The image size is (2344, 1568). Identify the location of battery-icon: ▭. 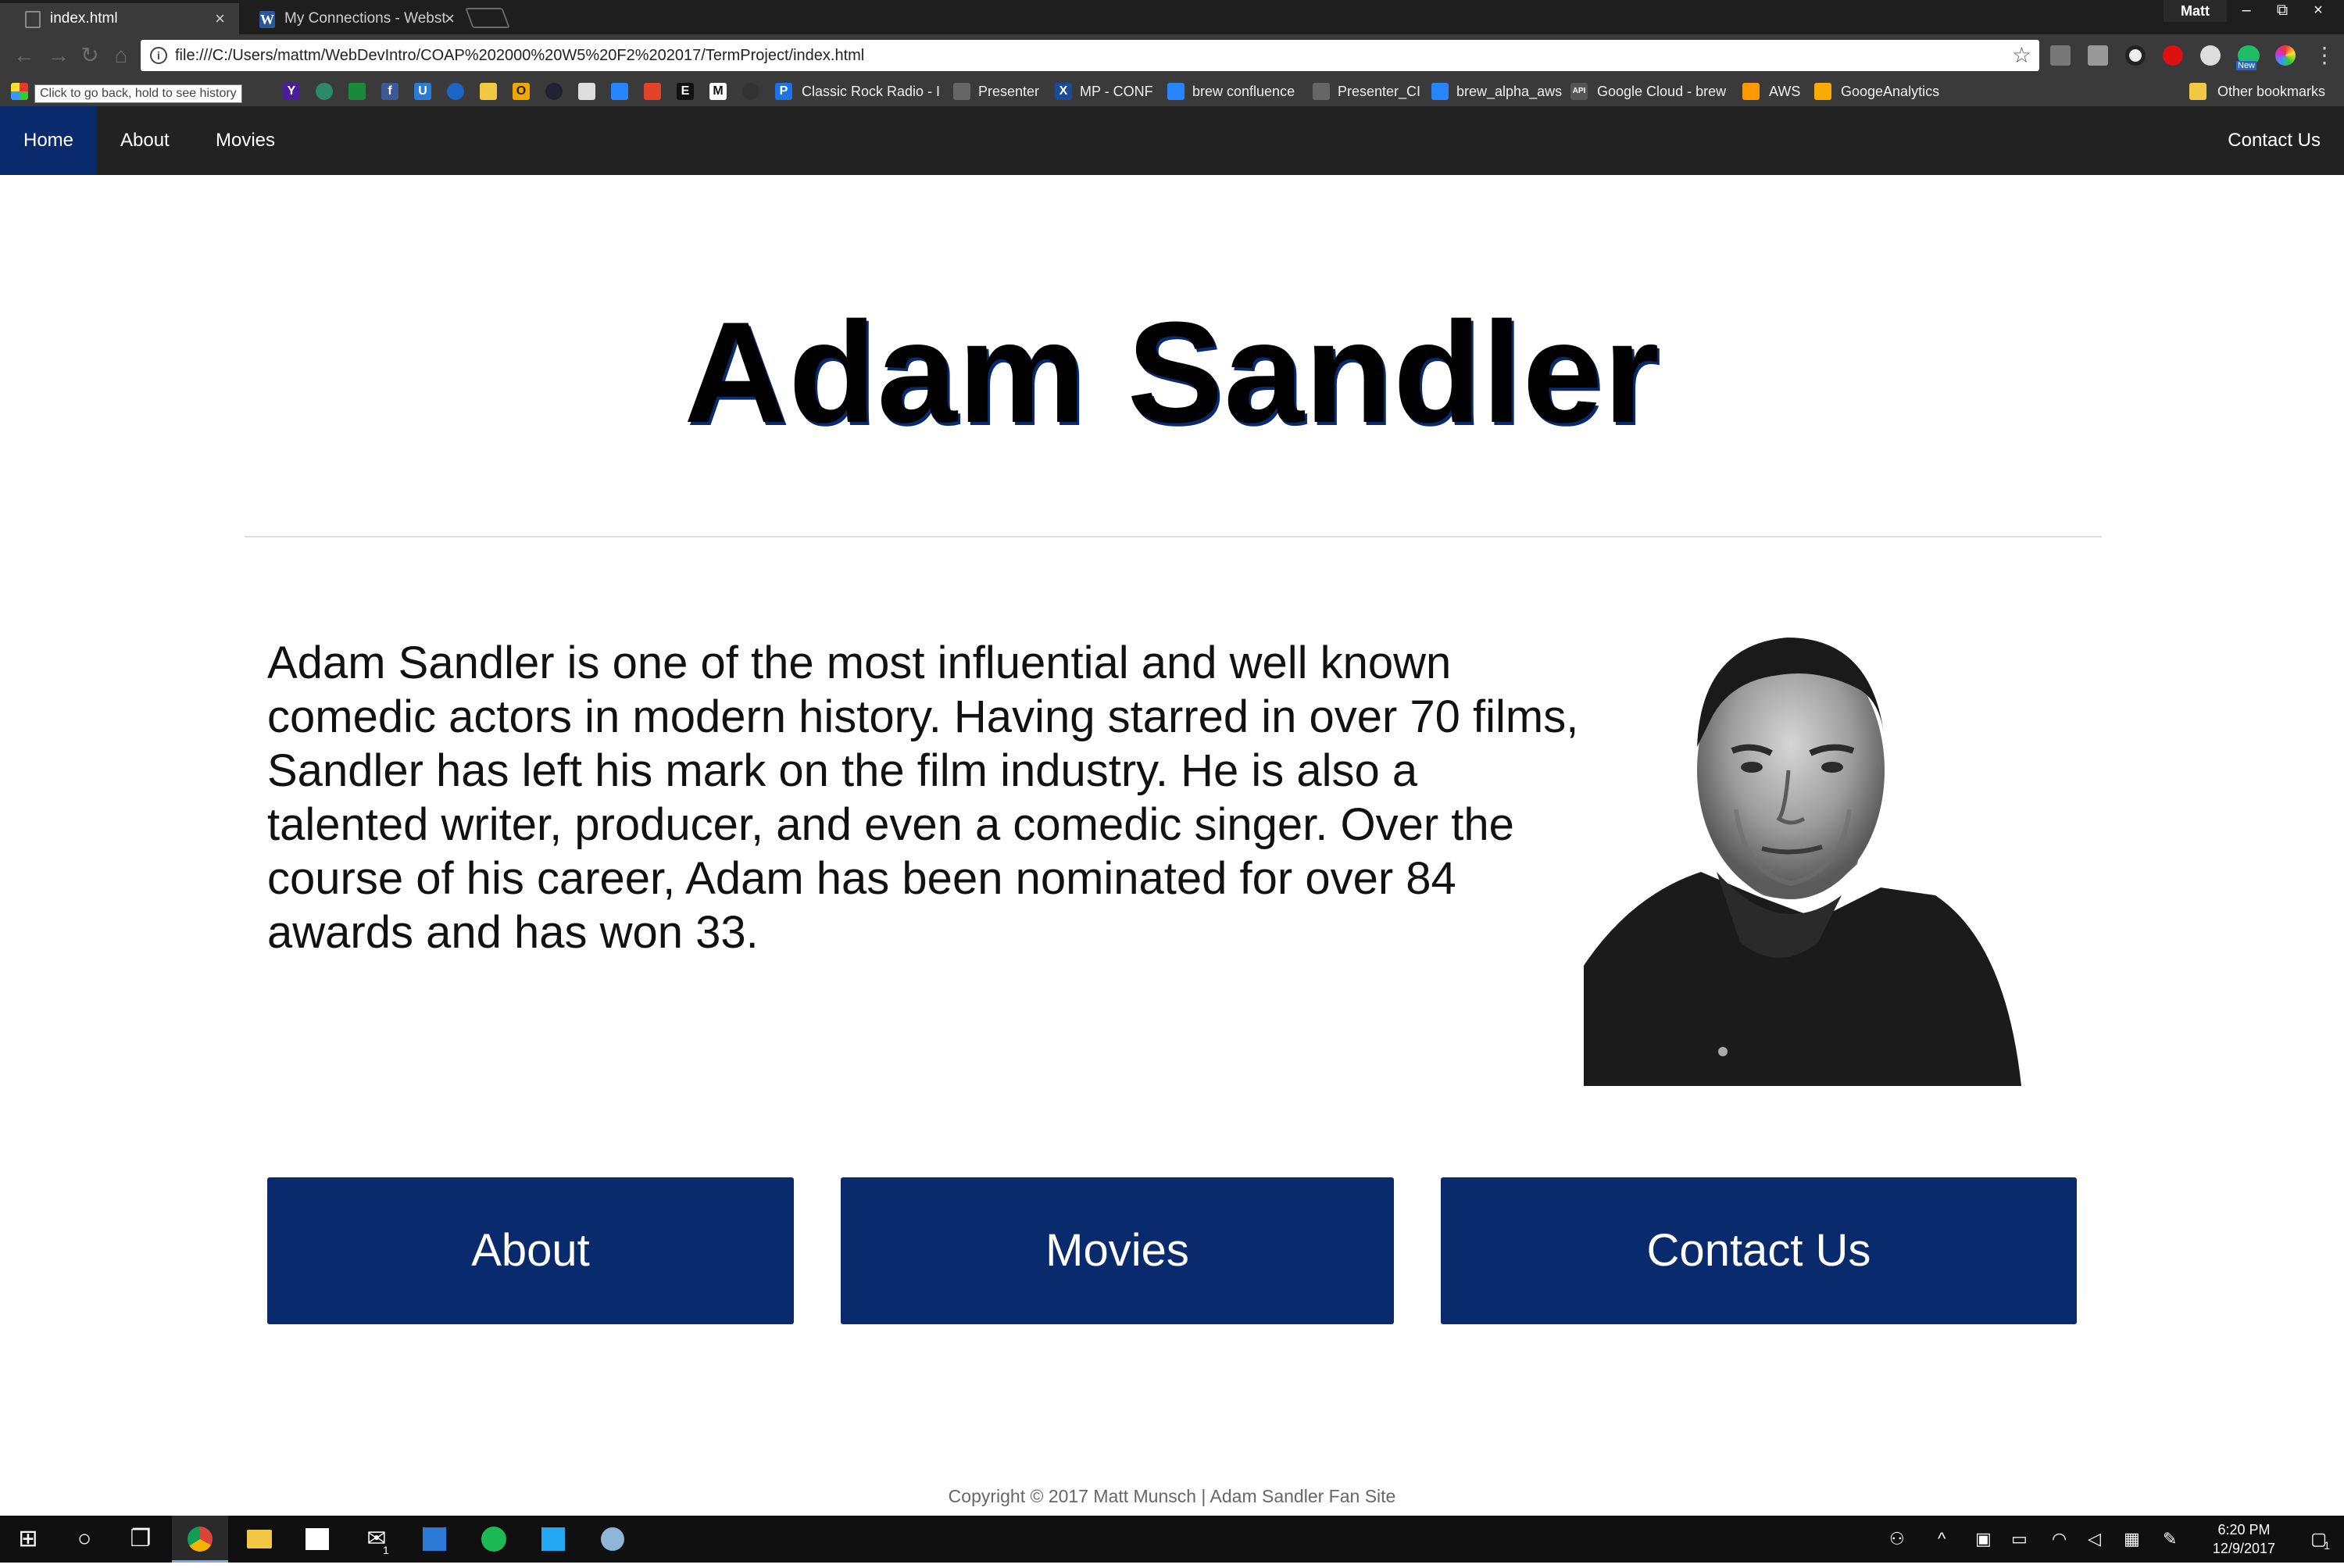
(2019, 1539).